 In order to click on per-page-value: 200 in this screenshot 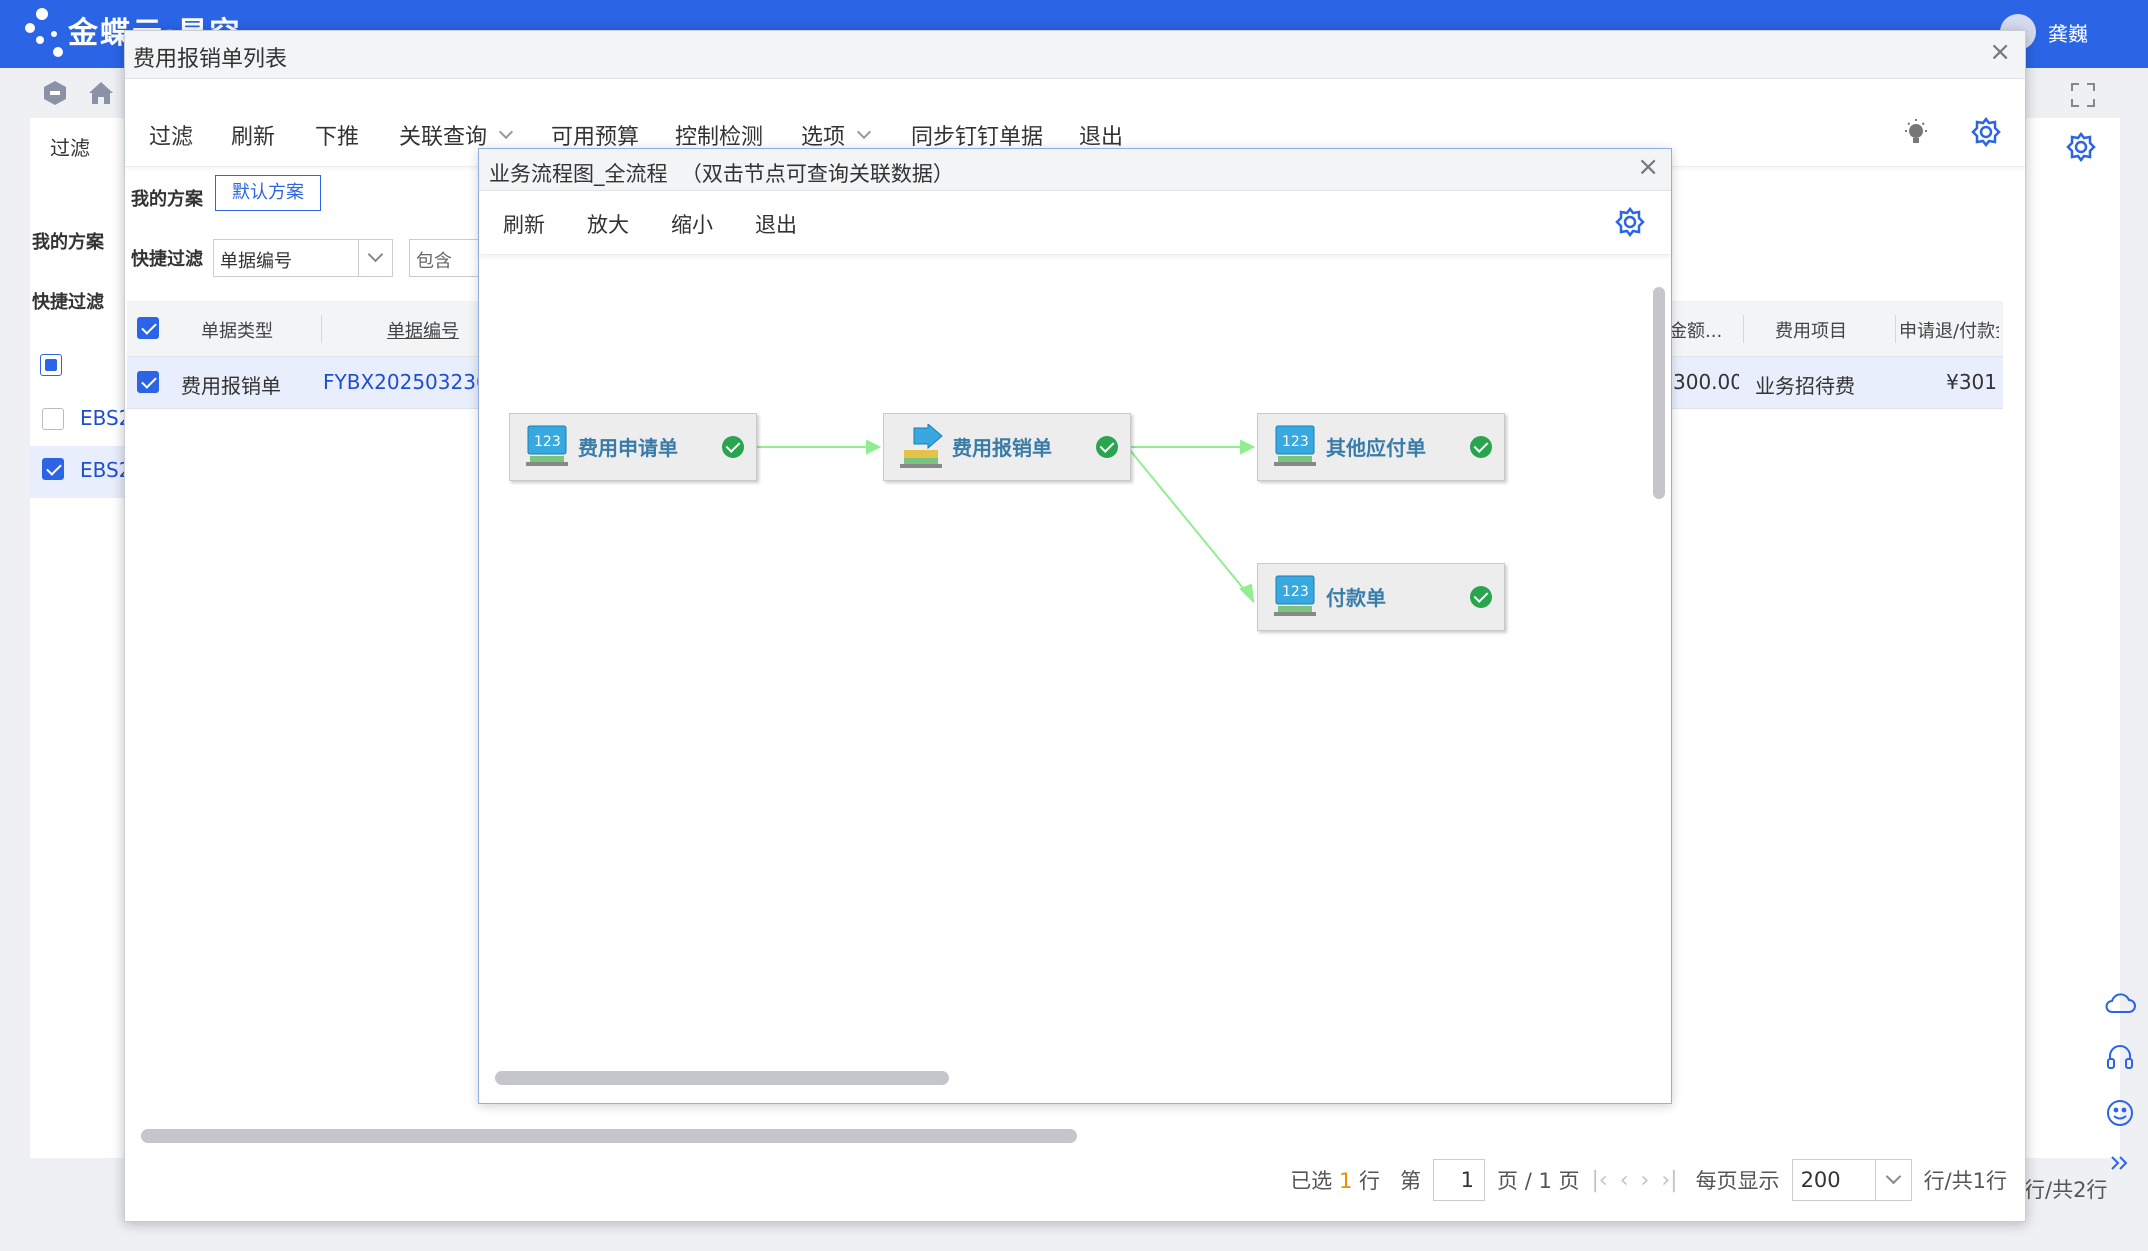, I will do `click(1820, 1180)`.